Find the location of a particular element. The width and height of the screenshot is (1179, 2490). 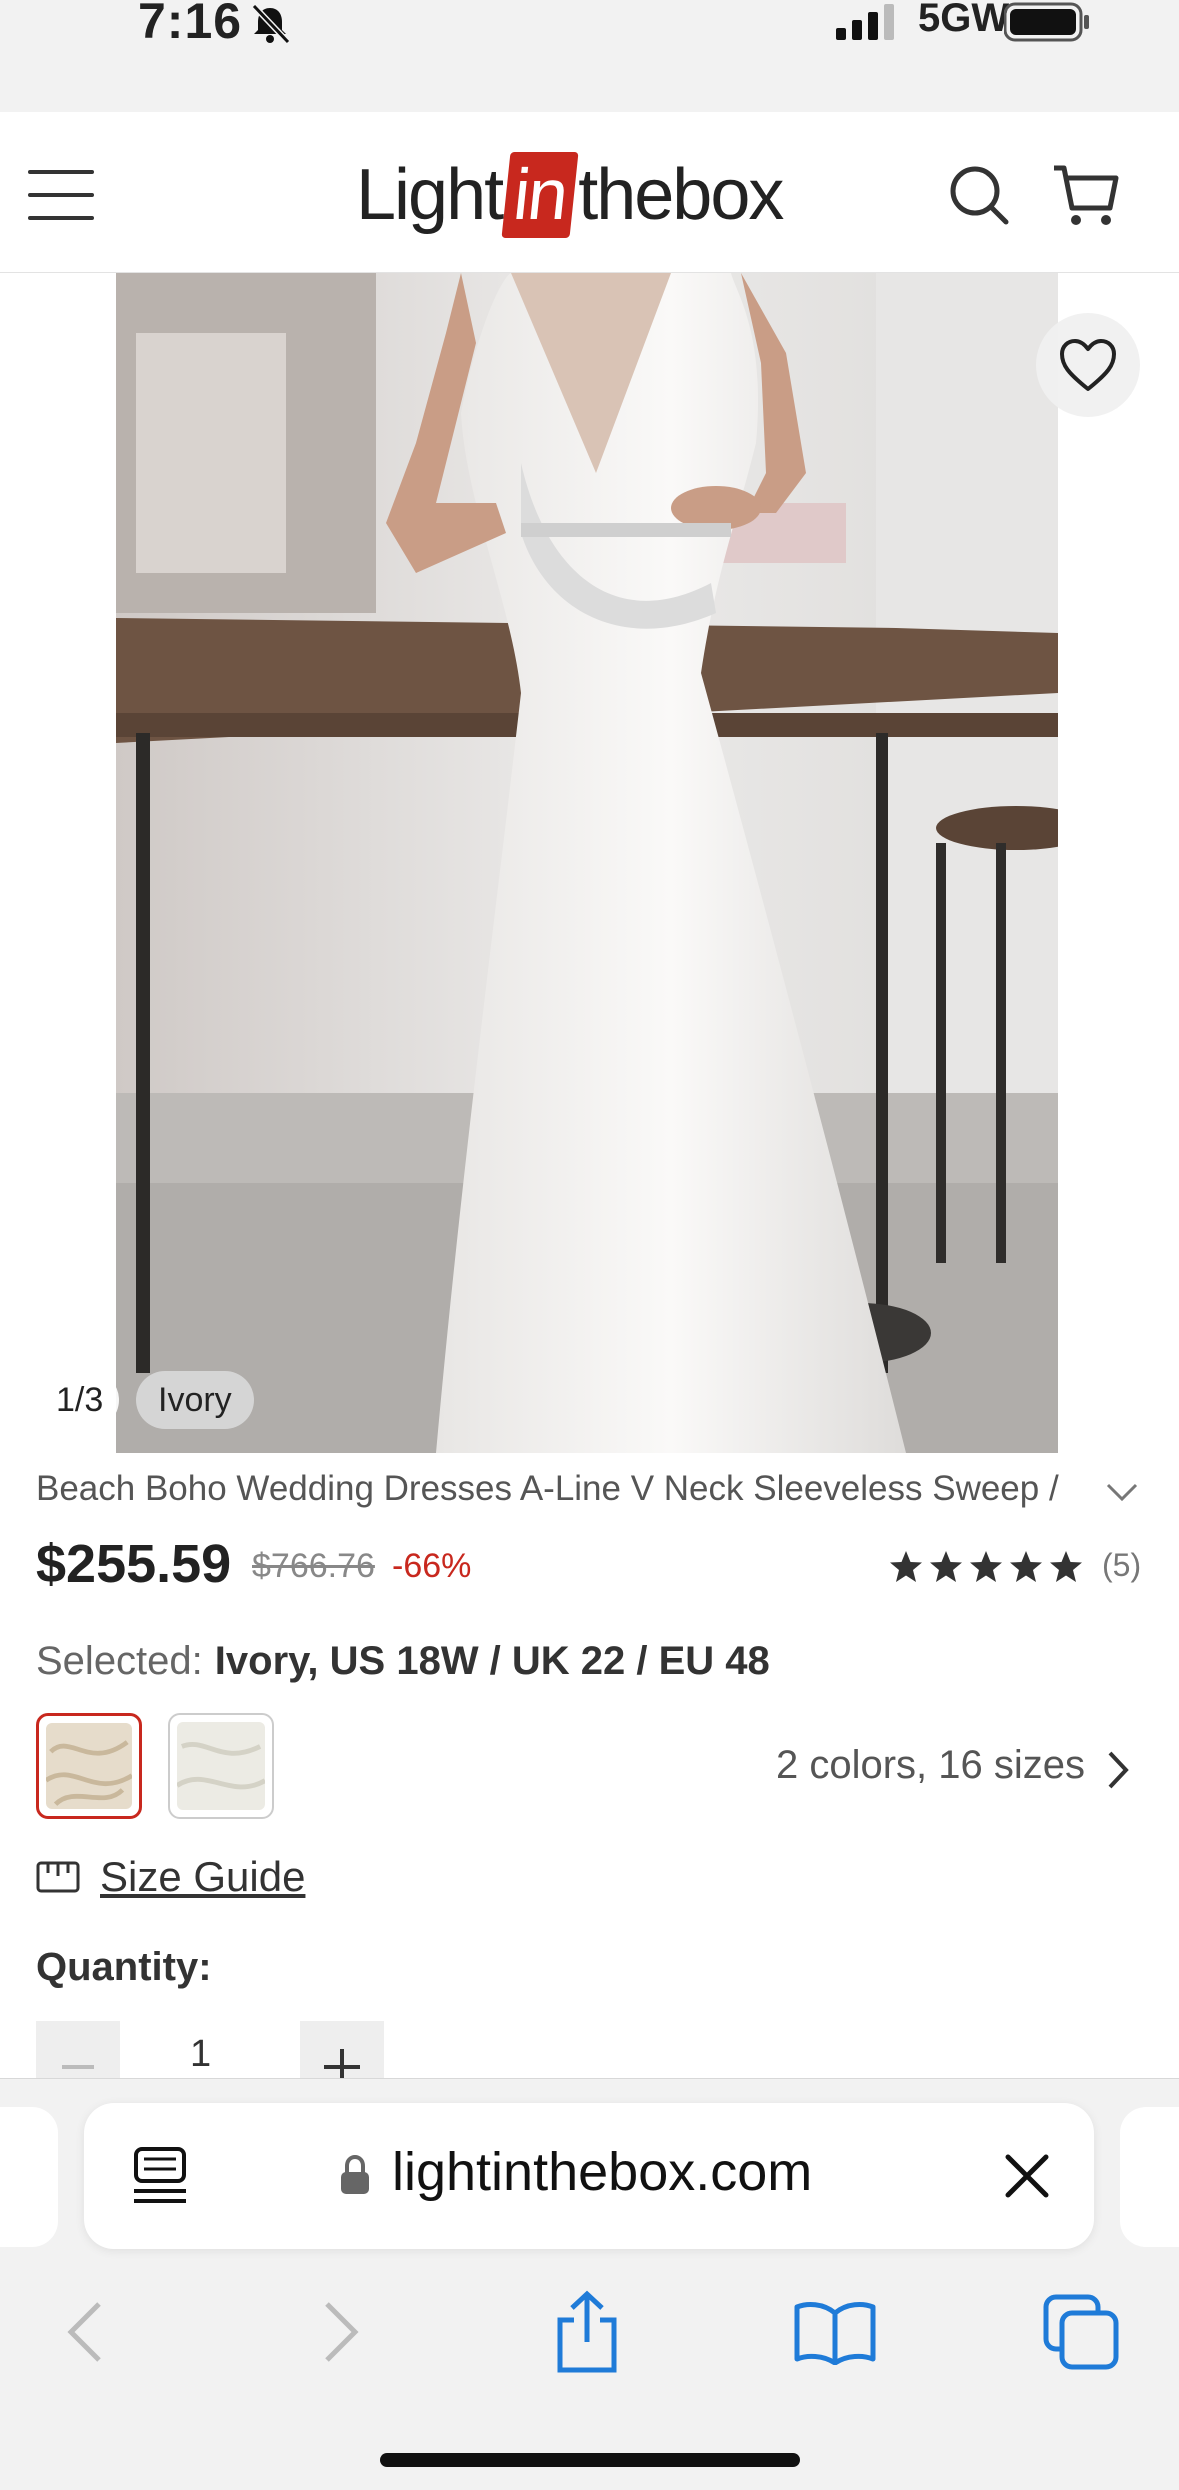

logo-text-thebox: thebox is located at coordinates (681, 195).